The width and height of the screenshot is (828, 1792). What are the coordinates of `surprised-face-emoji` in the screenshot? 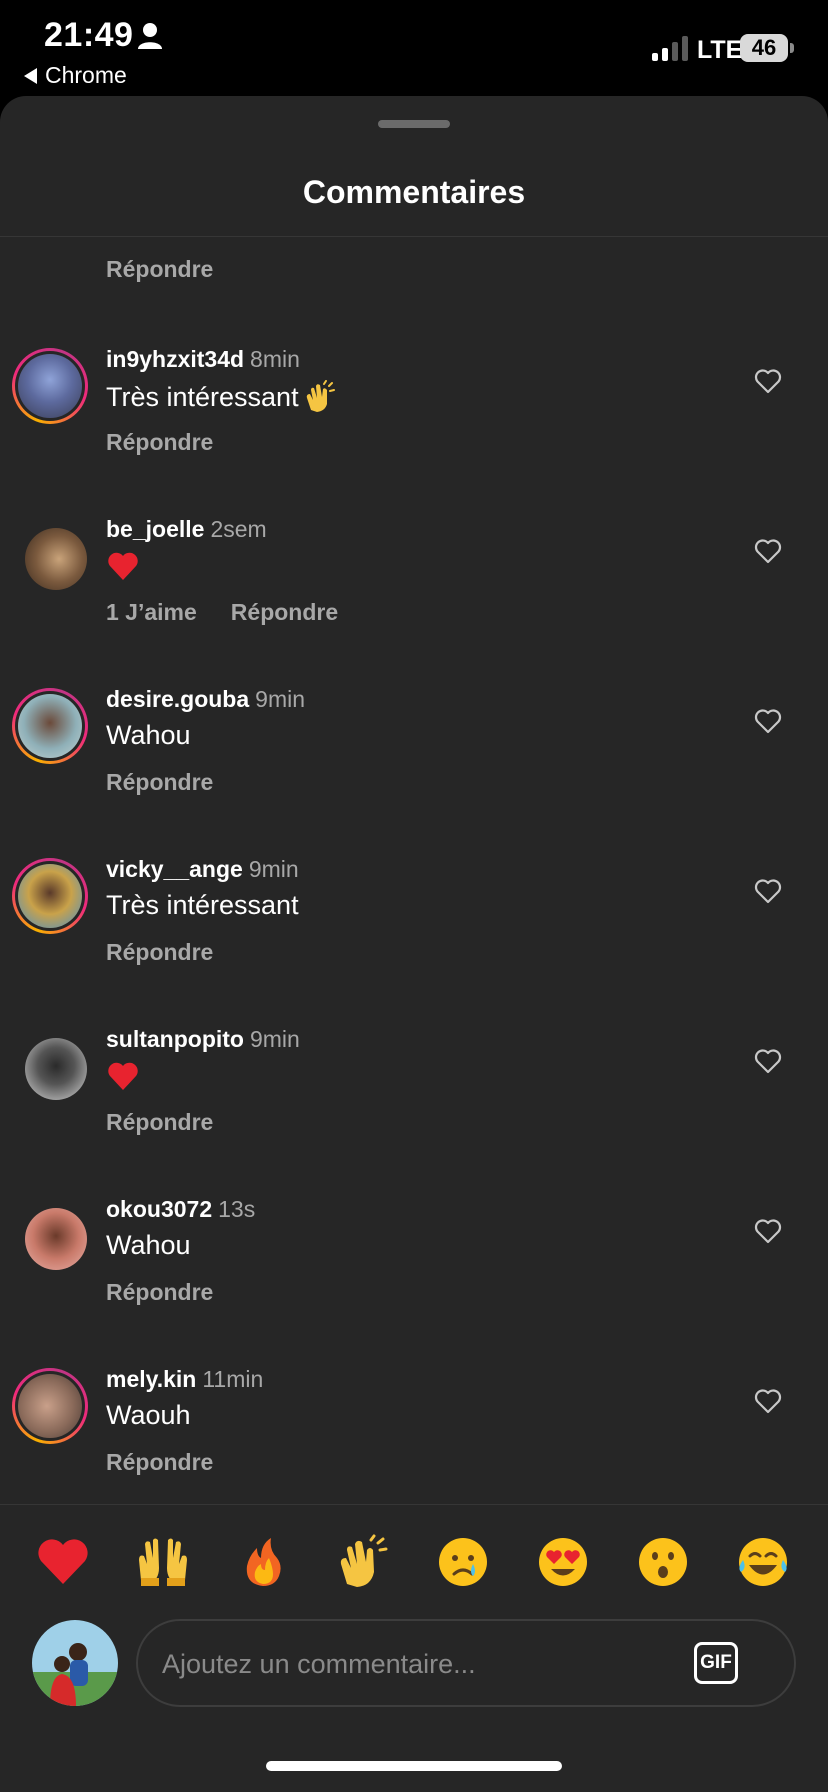 It's located at (663, 1562).